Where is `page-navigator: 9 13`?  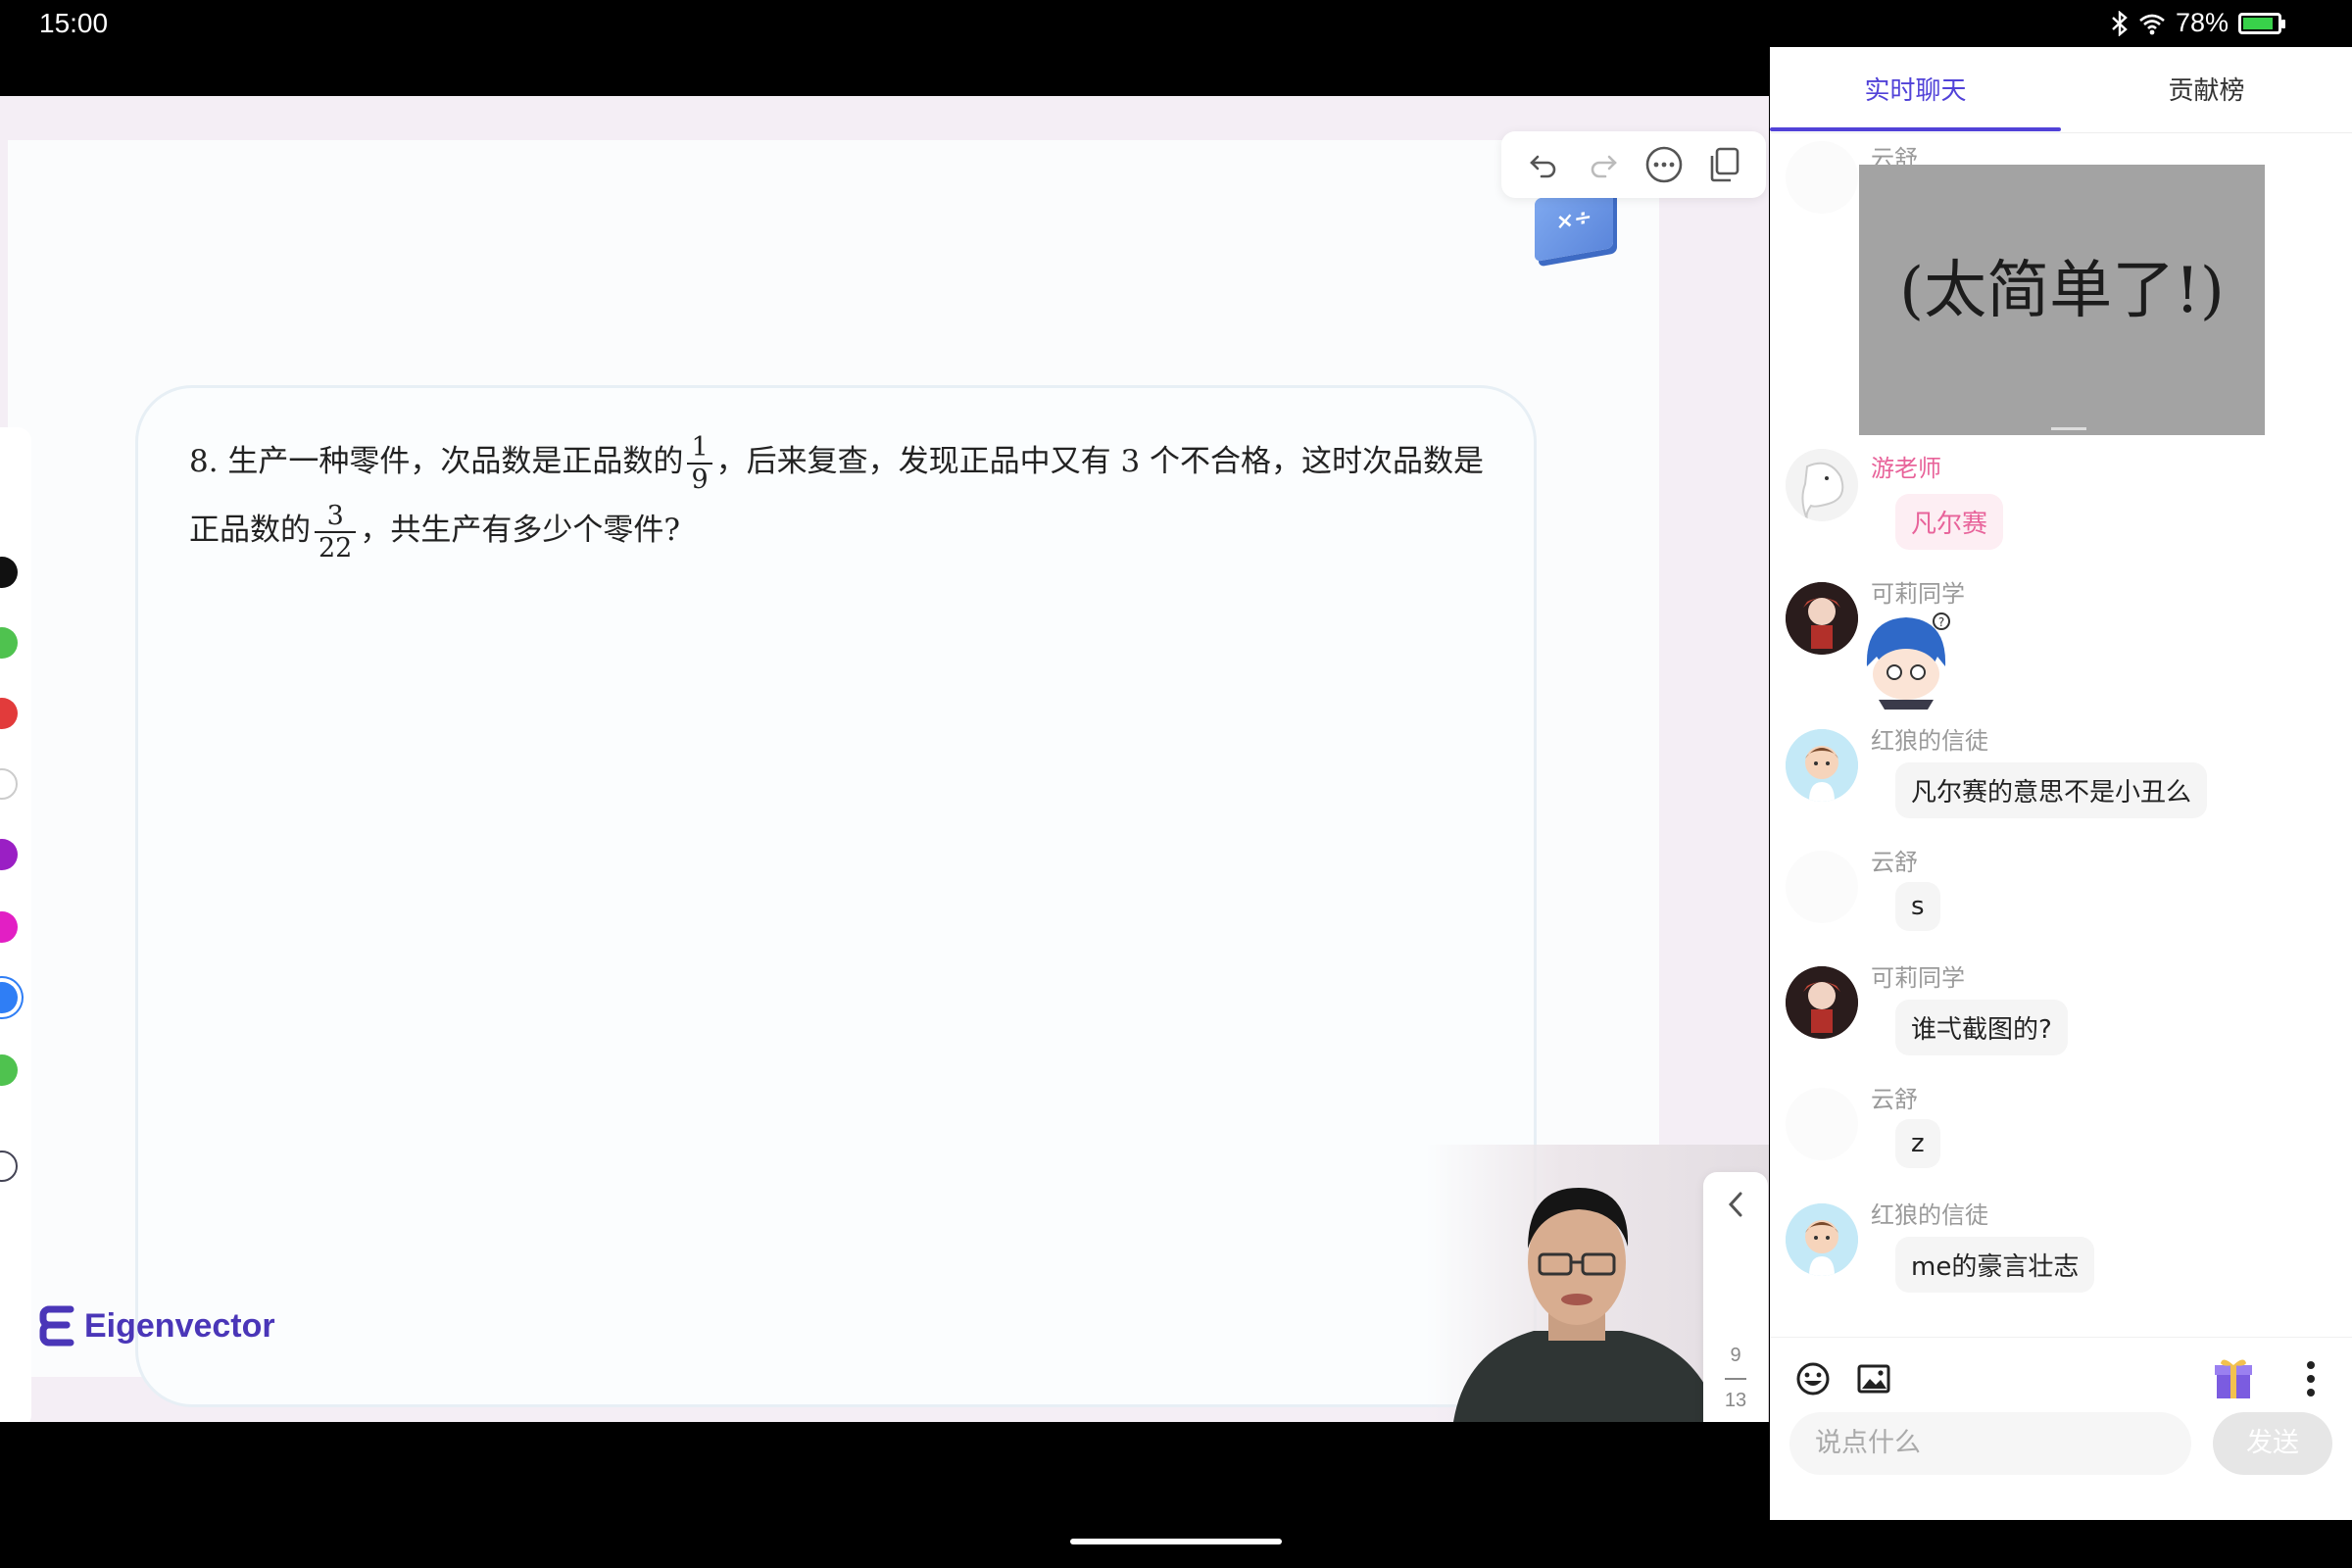
page-navigator: 9 13 is located at coordinates (1735, 1297).